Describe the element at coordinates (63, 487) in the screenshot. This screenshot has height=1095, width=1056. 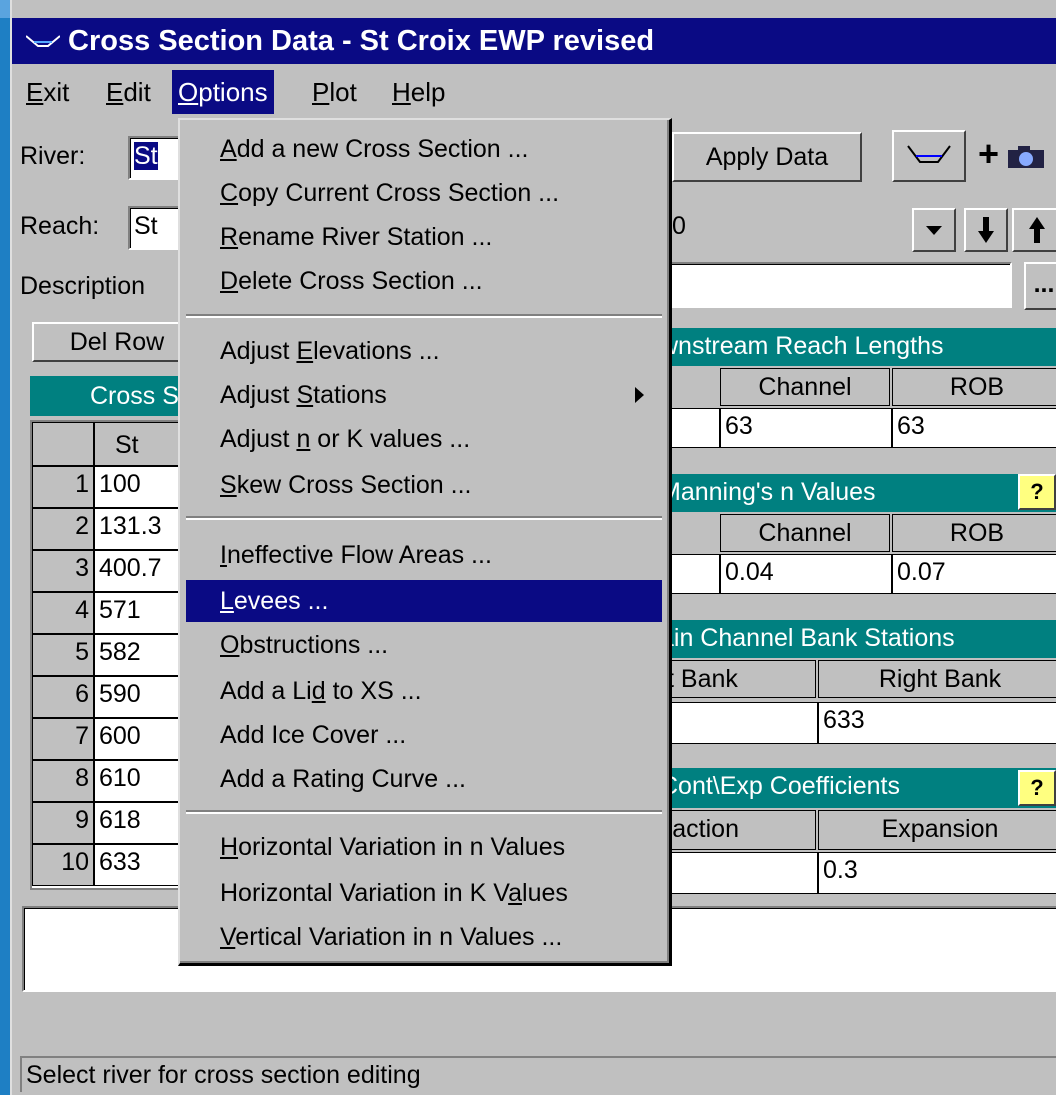
I see `xs-row-number: 1` at that location.